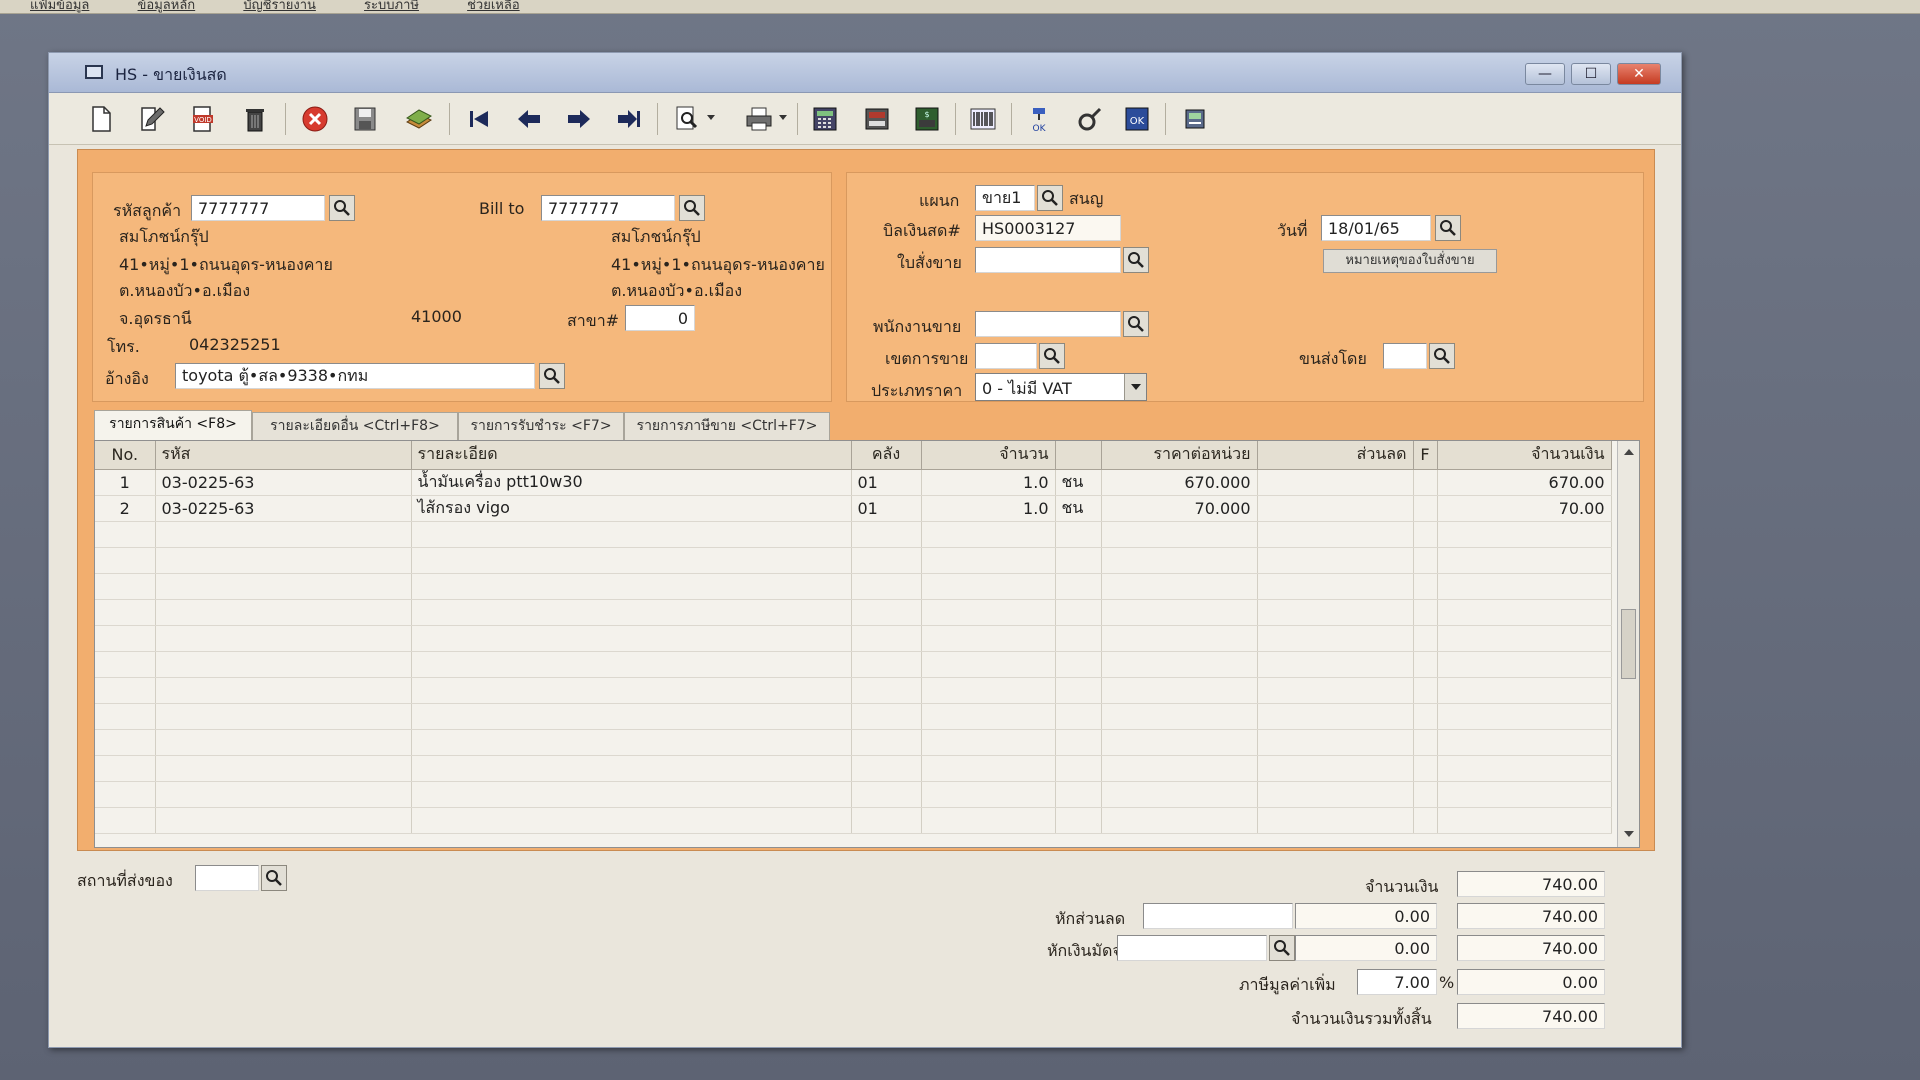 Image resolution: width=1920 pixels, height=1080 pixels. What do you see at coordinates (101, 119) in the screenshot?
I see `new-document-icon` at bounding box center [101, 119].